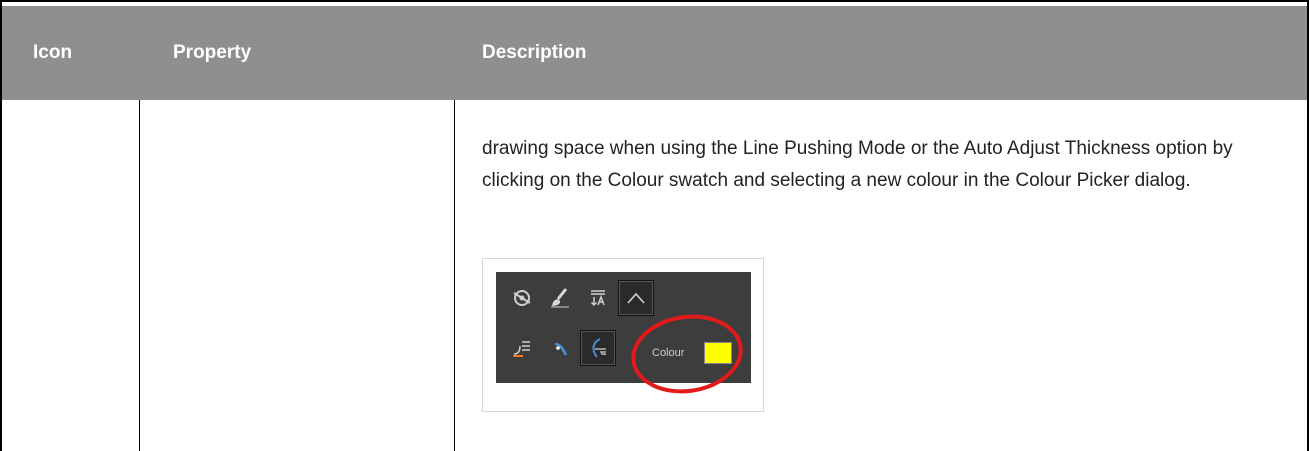  I want to click on header-property: Property, so click(212, 52).